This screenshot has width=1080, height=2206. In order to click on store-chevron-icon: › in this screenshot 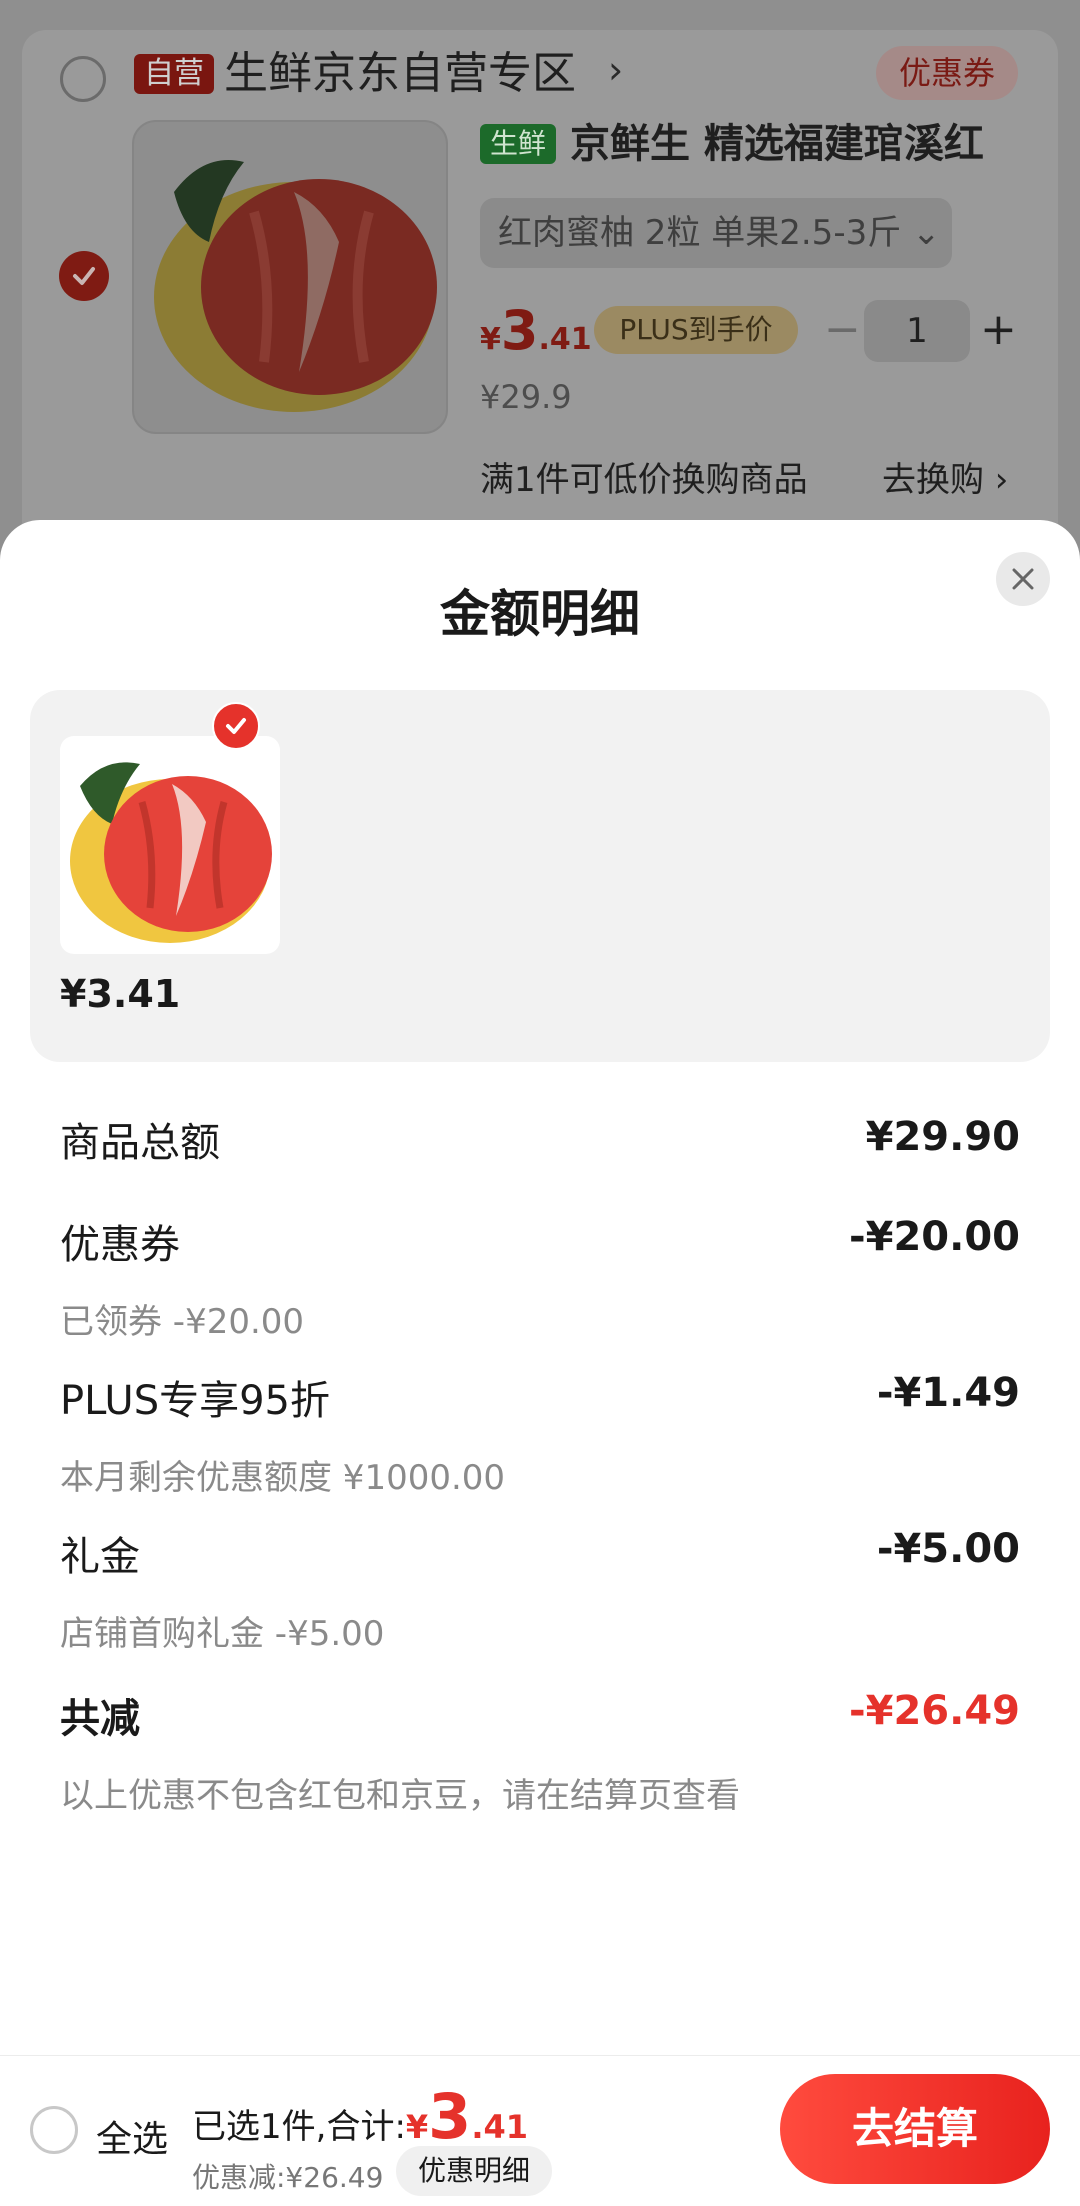, I will do `click(615, 70)`.